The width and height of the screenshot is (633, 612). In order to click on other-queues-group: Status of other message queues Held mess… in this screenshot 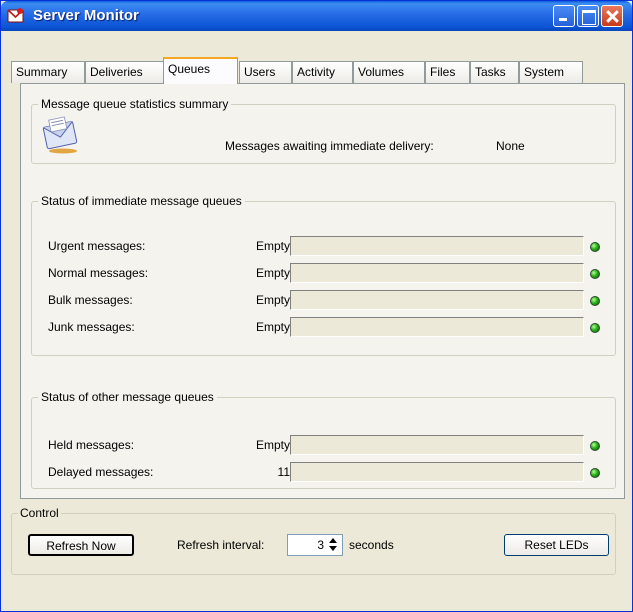, I will do `click(323, 439)`.